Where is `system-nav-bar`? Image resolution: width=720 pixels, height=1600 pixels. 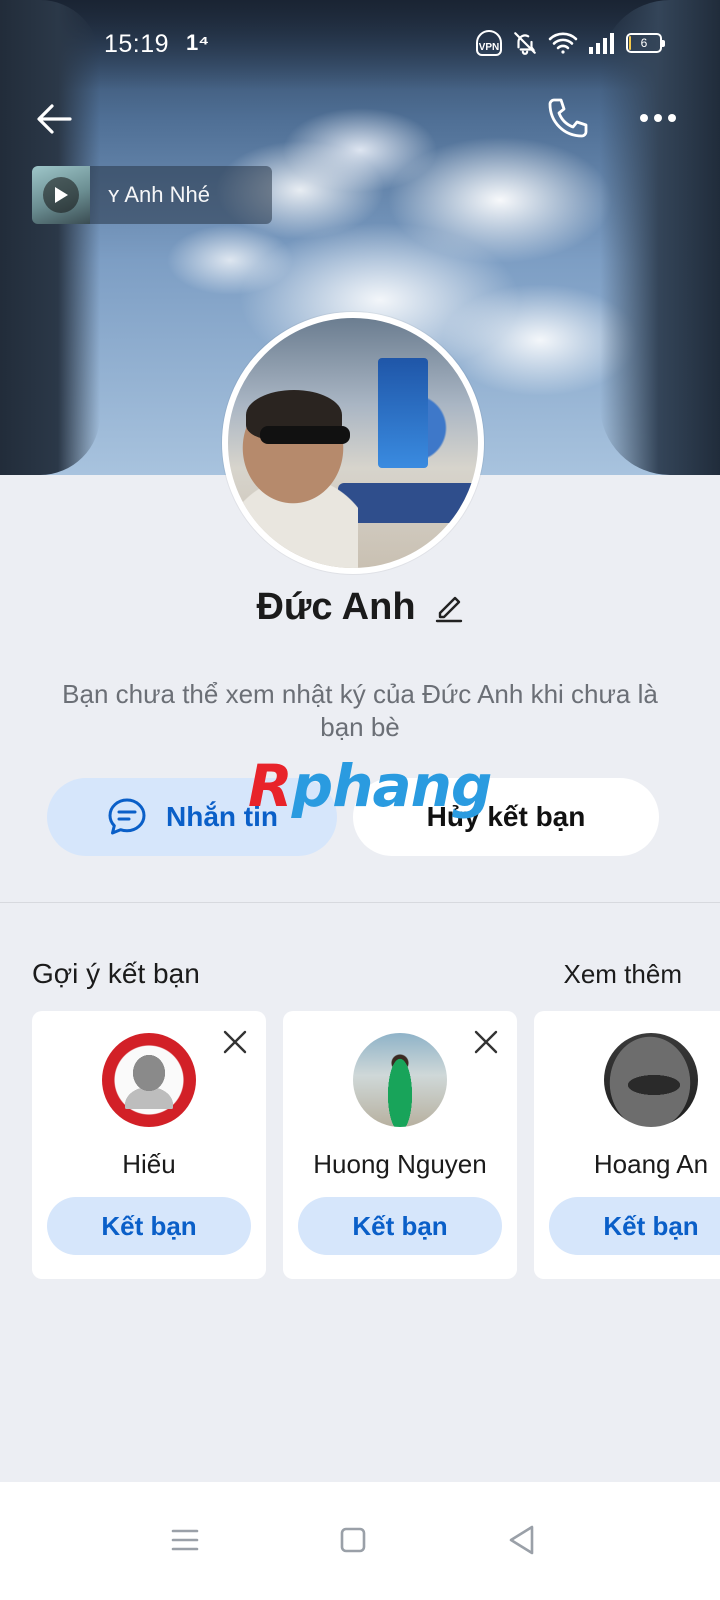
system-nav-bar is located at coordinates (360, 1541).